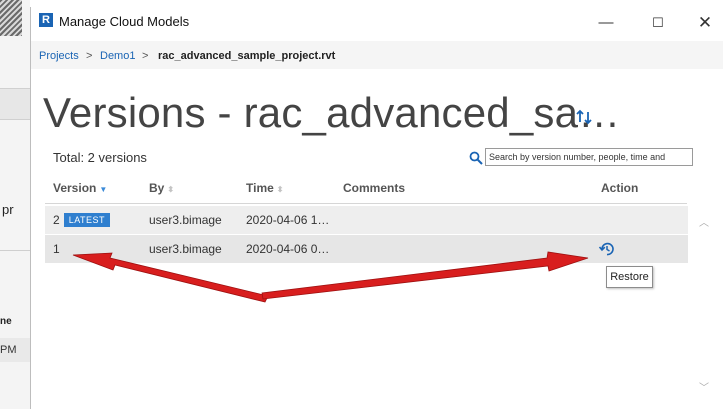  What do you see at coordinates (704, 221) in the screenshot?
I see `scroll-up-icon: ︿` at bounding box center [704, 221].